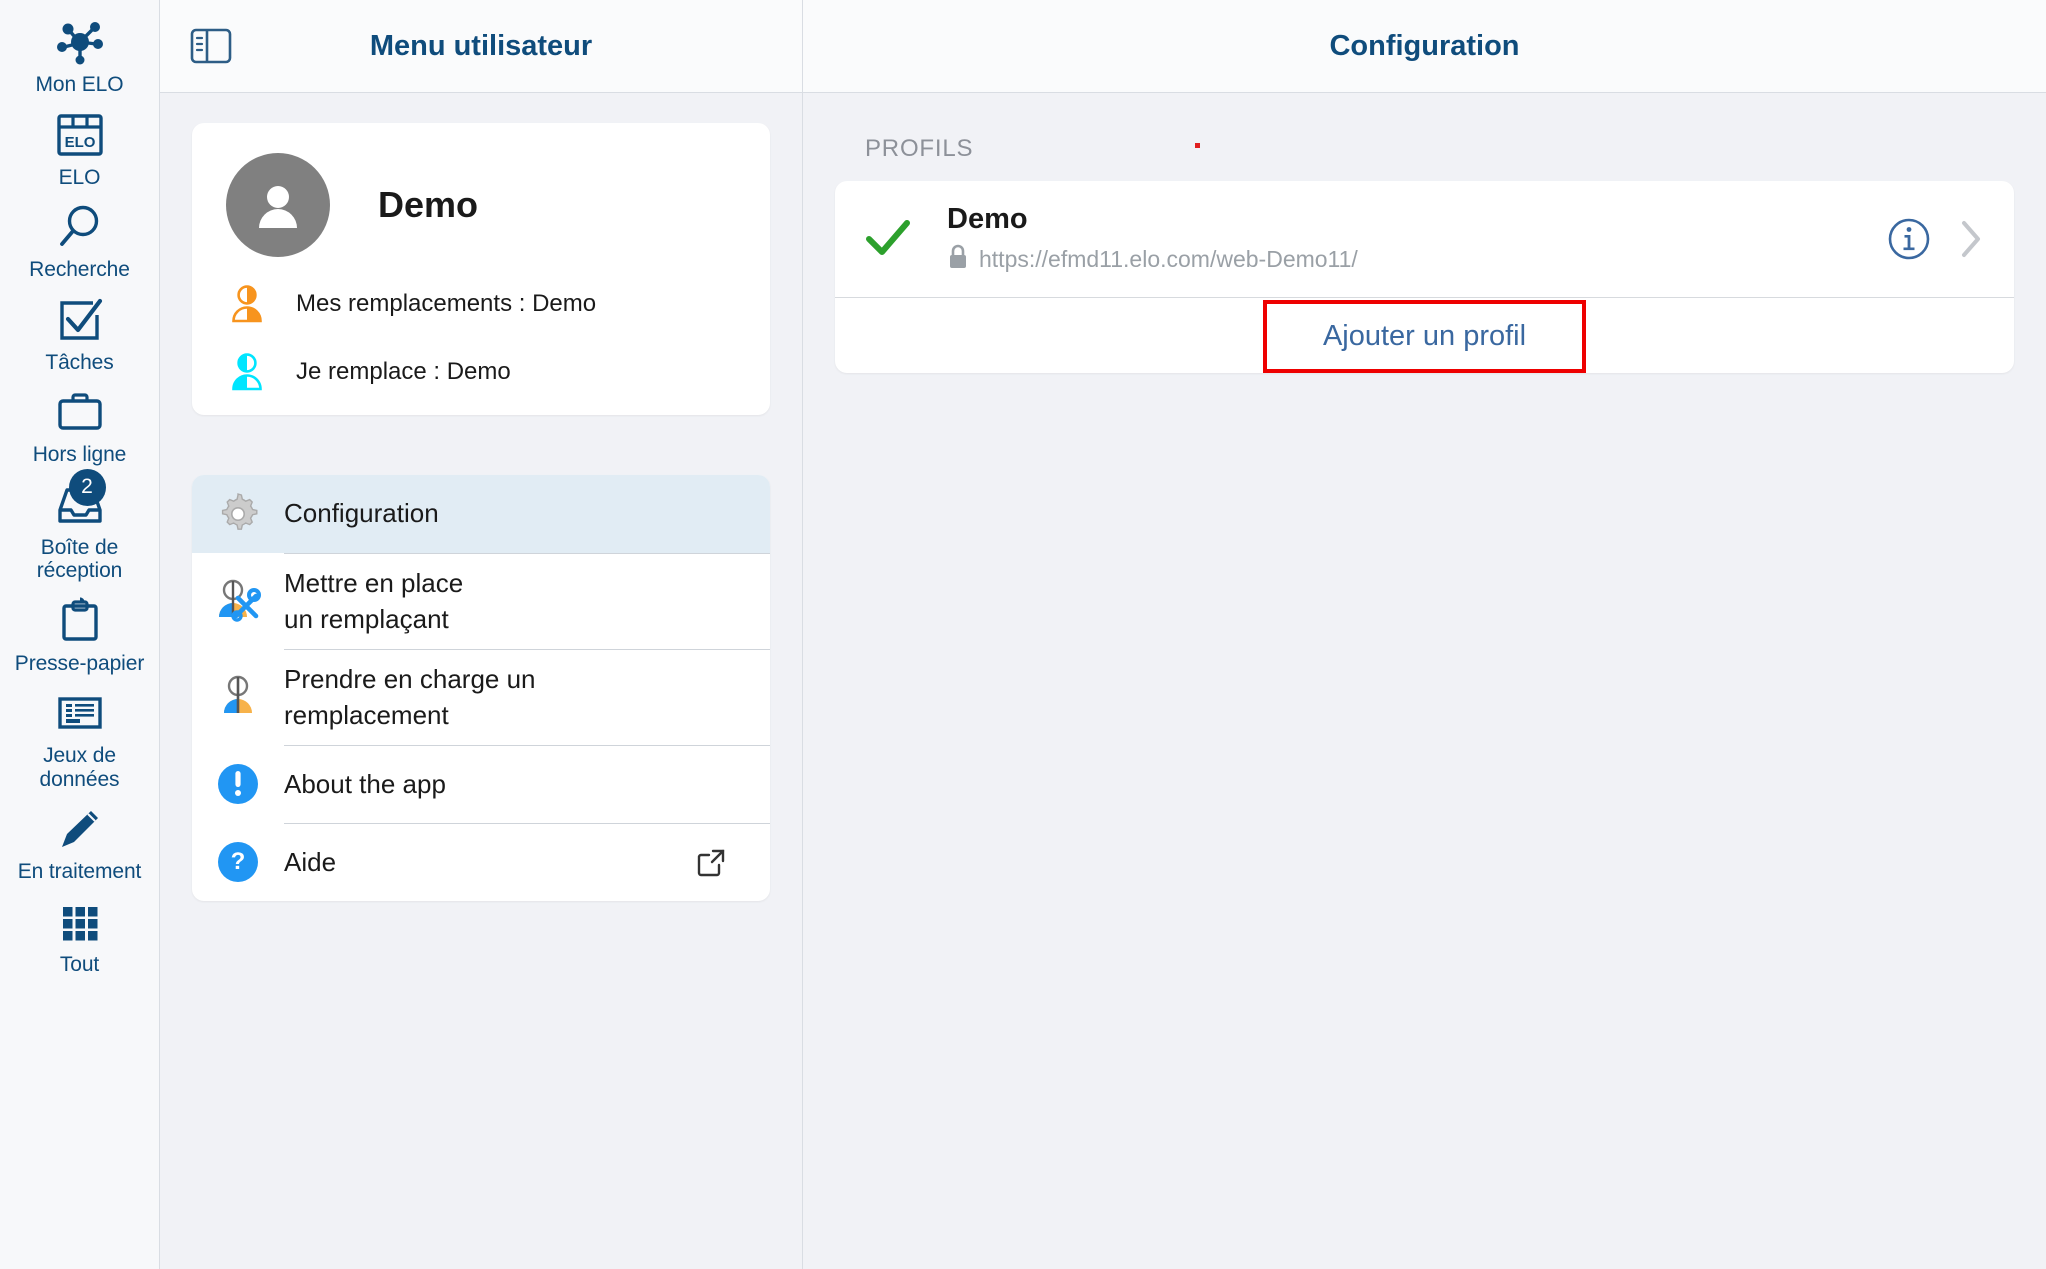 This screenshot has width=2046, height=1269. Describe the element at coordinates (446, 303) in the screenshot. I see `my-substitutions-text: Mes remplacements : Demo` at that location.